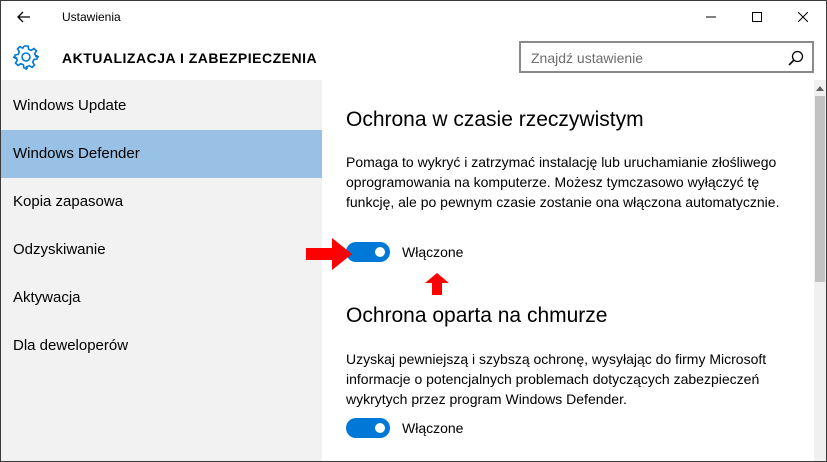 This screenshot has width=827, height=462. What do you see at coordinates (47, 297) in the screenshot?
I see `sidebar-item-label: Aktywacja` at bounding box center [47, 297].